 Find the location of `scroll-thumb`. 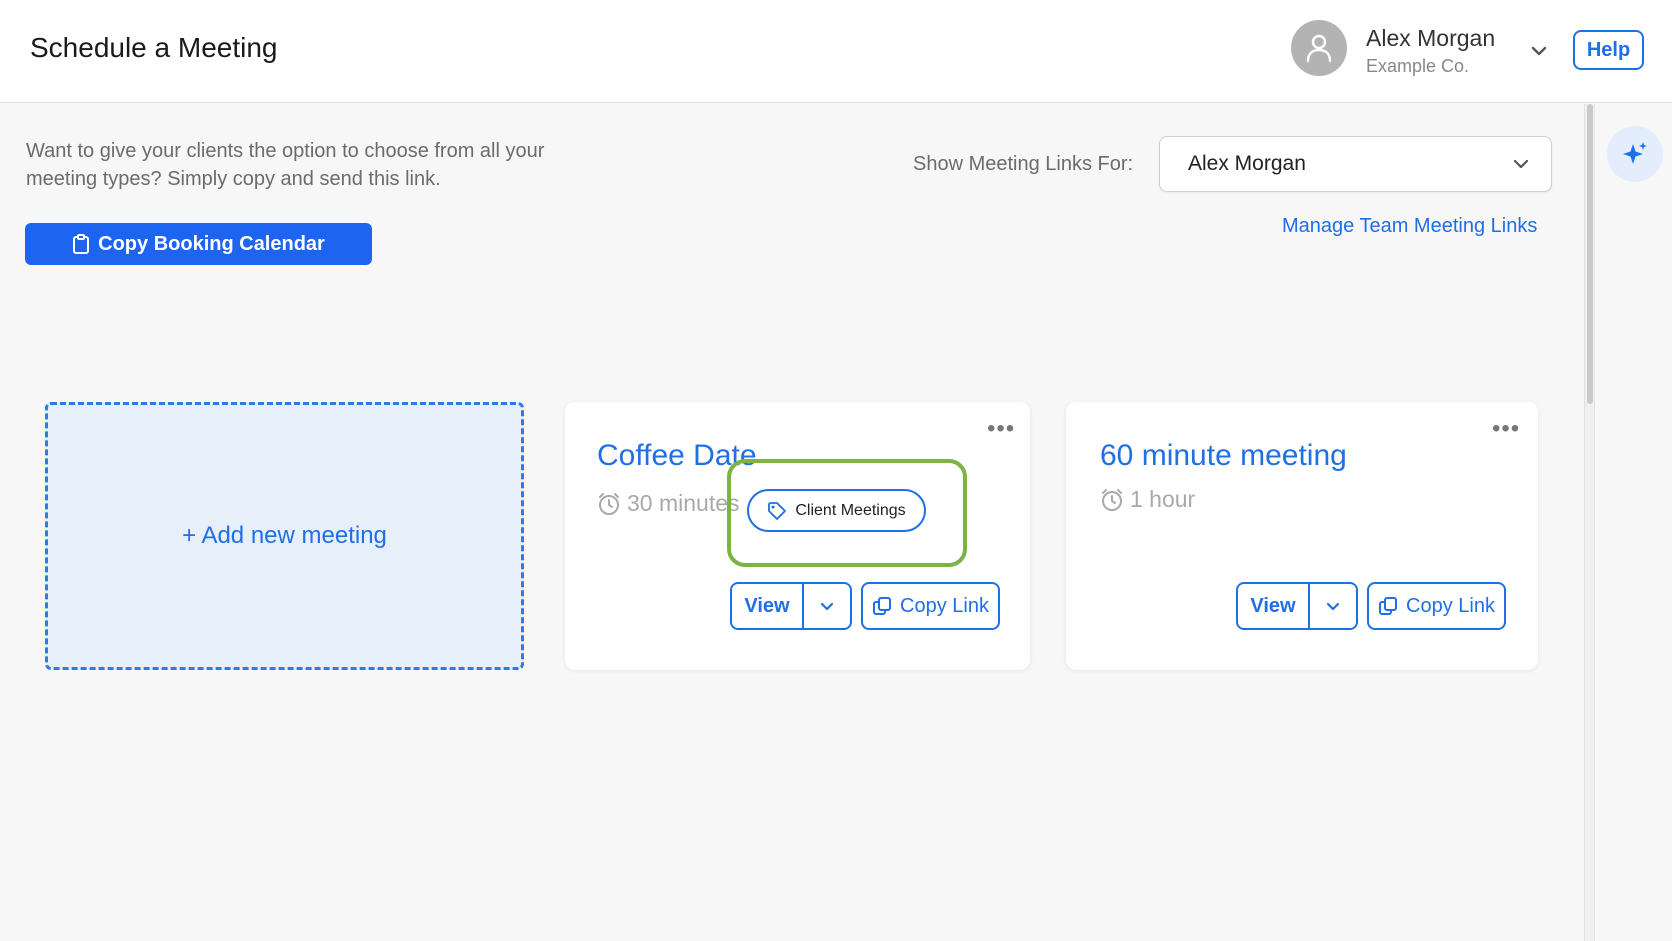

scroll-thumb is located at coordinates (1590, 254).